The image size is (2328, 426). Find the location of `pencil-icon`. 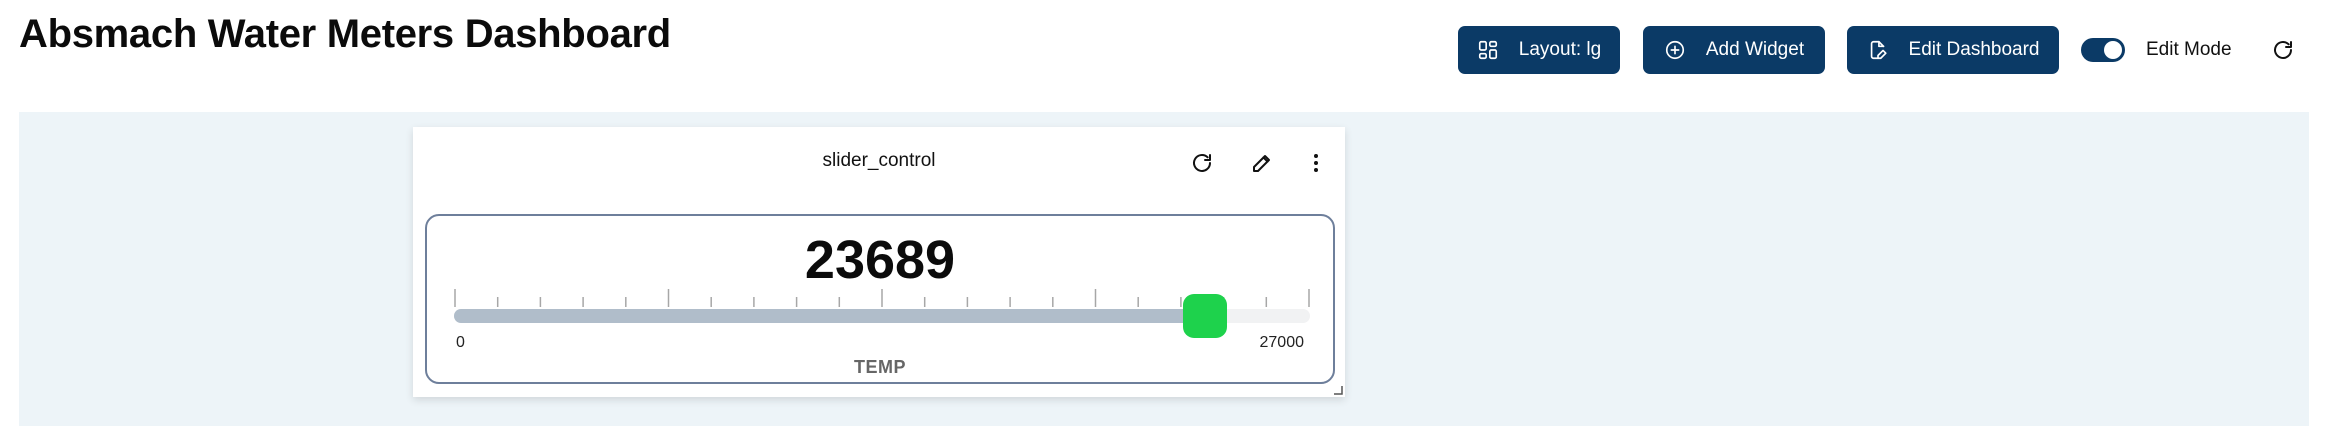

pencil-icon is located at coordinates (1262, 163).